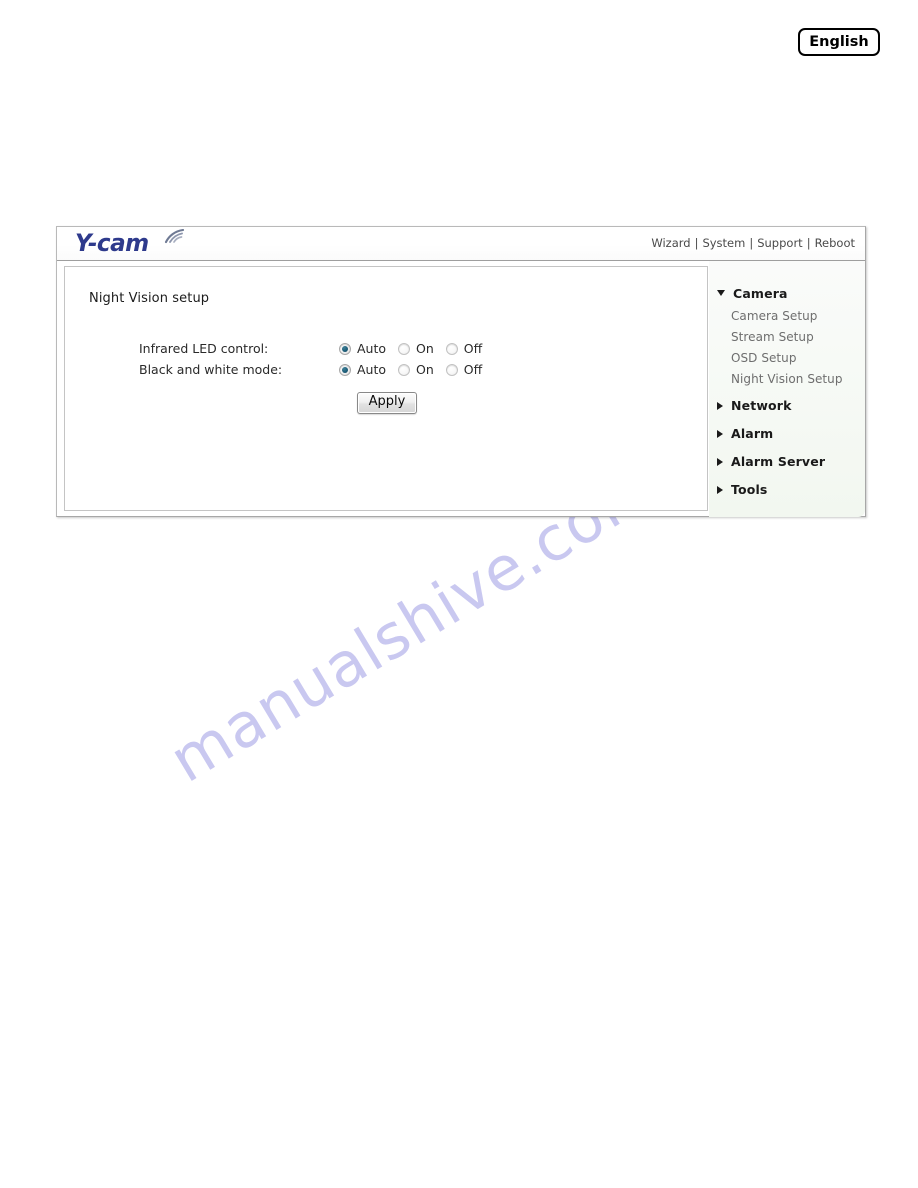 The image size is (918, 1188). Describe the element at coordinates (211, 369) in the screenshot. I see `black-and-white-mode-label: Black and white mode:` at that location.